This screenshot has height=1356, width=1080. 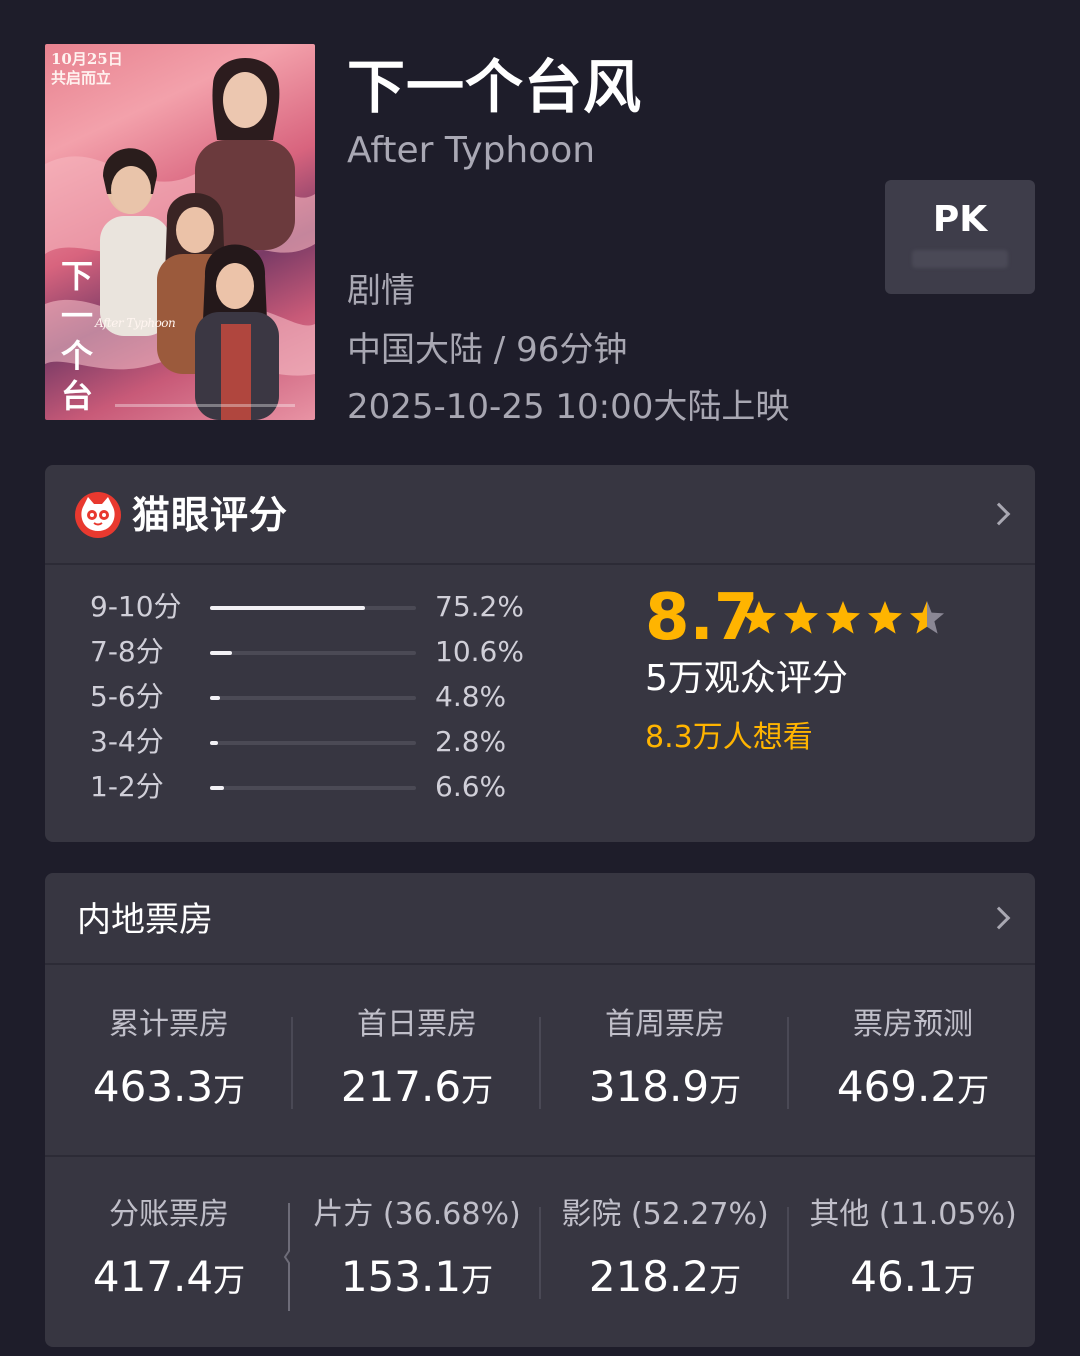 I want to click on box-office-stat: 累计票房 463.3万, so click(x=169, y=1078).